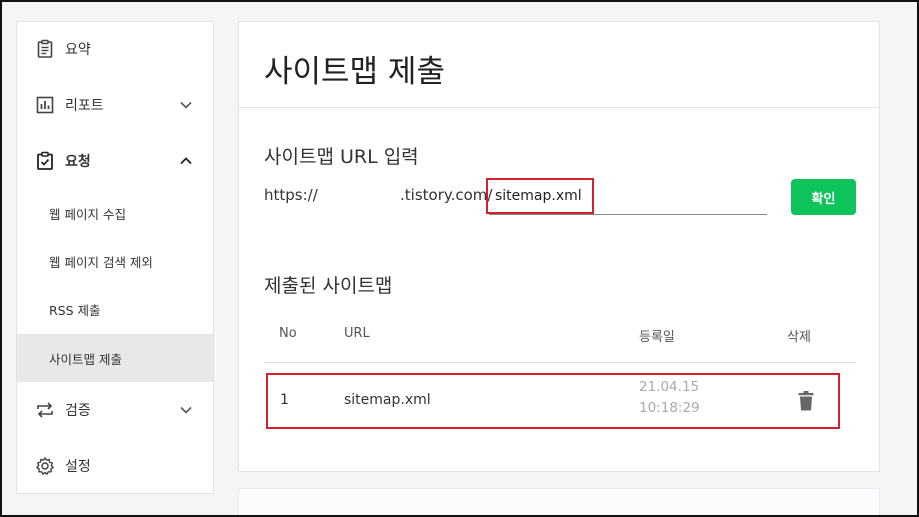 This screenshot has height=517, width=919. What do you see at coordinates (387, 400) in the screenshot?
I see `row-url: sitemap.xml` at bounding box center [387, 400].